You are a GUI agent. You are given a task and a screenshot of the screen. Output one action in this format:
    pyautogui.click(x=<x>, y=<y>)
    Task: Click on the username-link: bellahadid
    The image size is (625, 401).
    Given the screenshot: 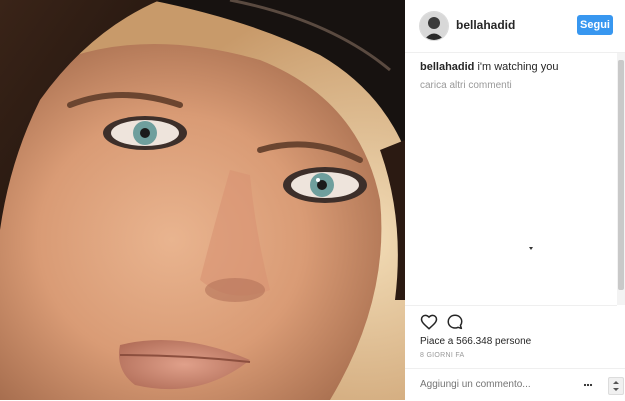 What is the action you would take?
    pyautogui.click(x=485, y=25)
    